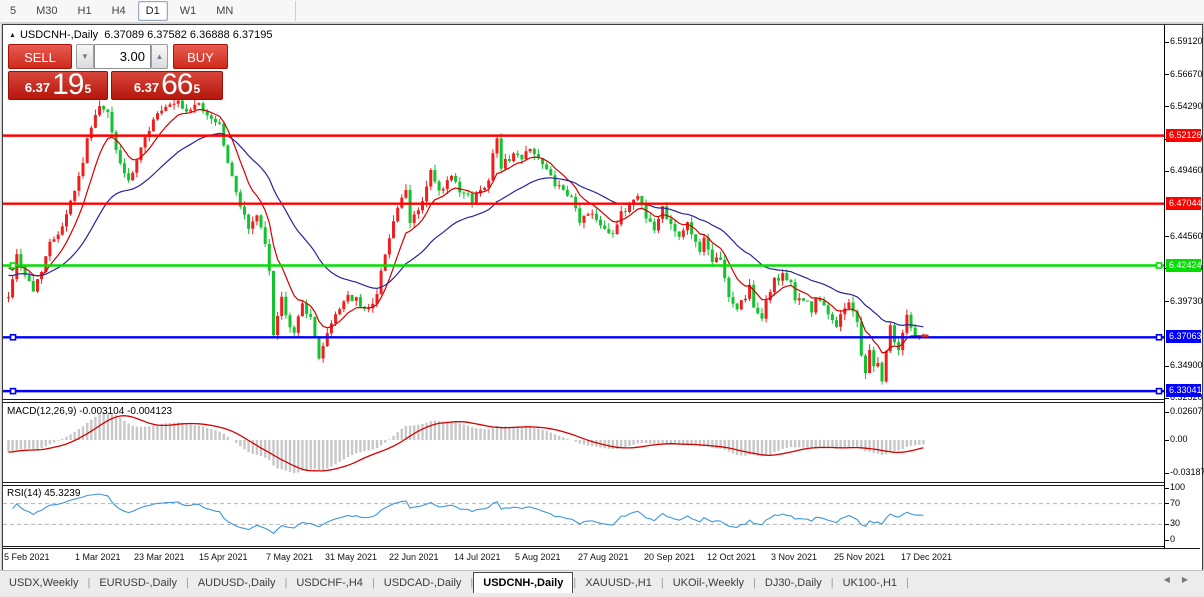 This screenshot has width=1204, height=597. I want to click on axis-tick-label: 6.56670, so click(1186, 73).